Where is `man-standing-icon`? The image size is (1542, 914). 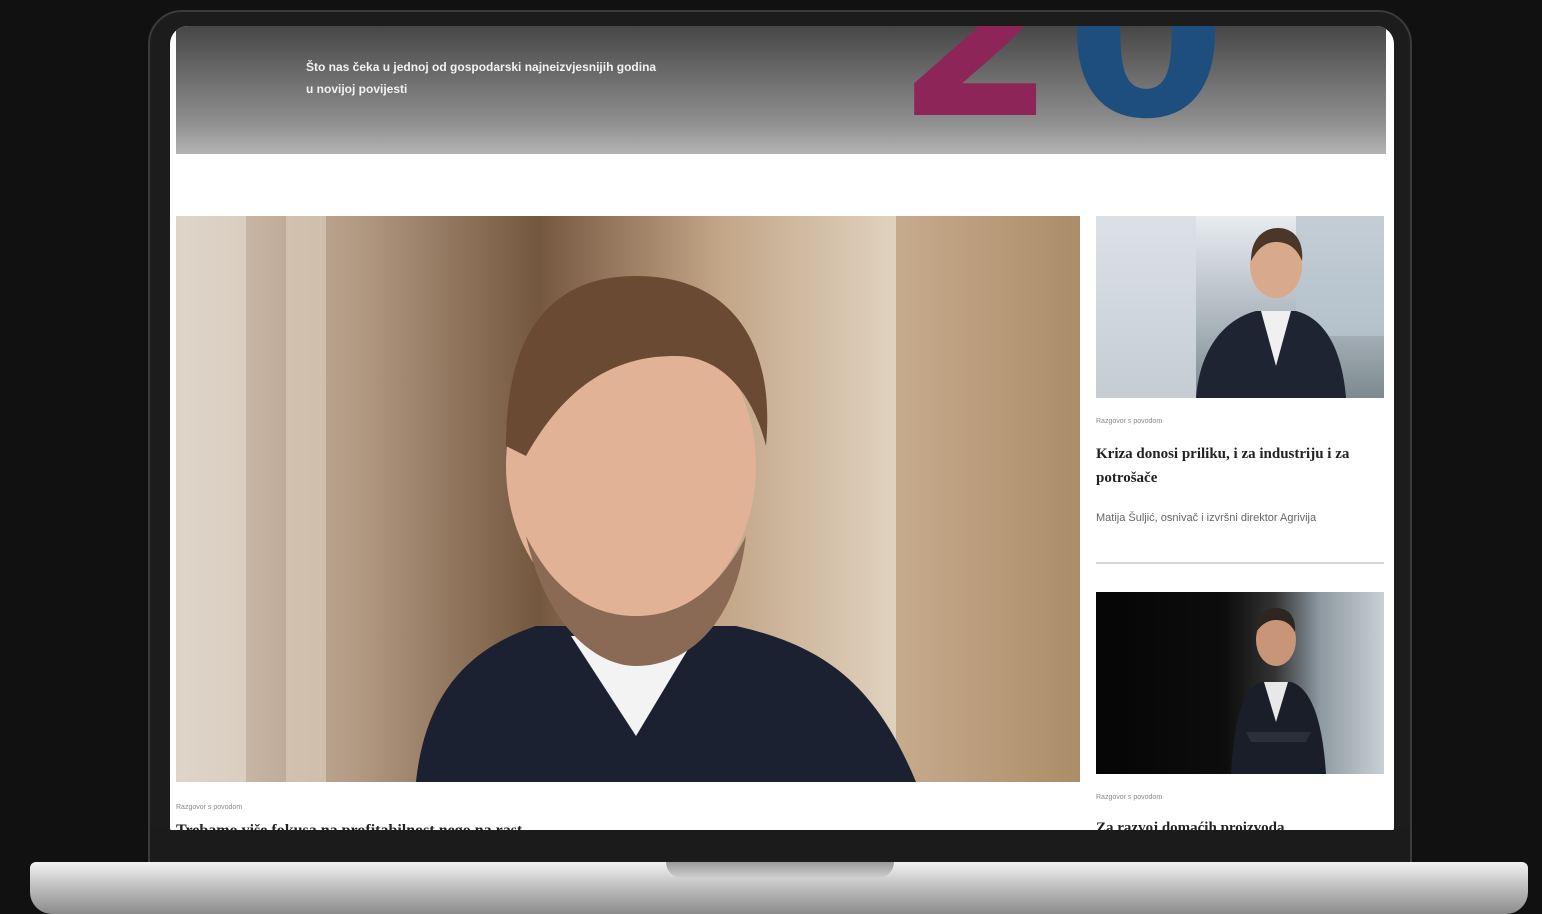 man-standing-icon is located at coordinates (1278, 691).